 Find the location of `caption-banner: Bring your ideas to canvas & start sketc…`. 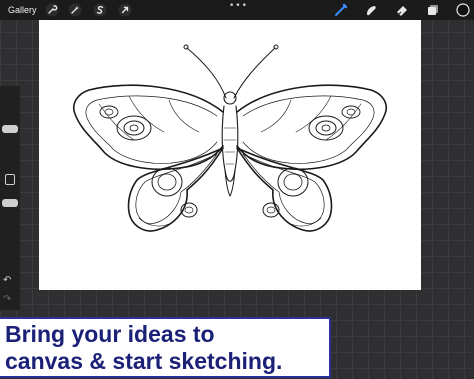

caption-banner: Bring your ideas to canvas & start sketc… is located at coordinates (165, 347).